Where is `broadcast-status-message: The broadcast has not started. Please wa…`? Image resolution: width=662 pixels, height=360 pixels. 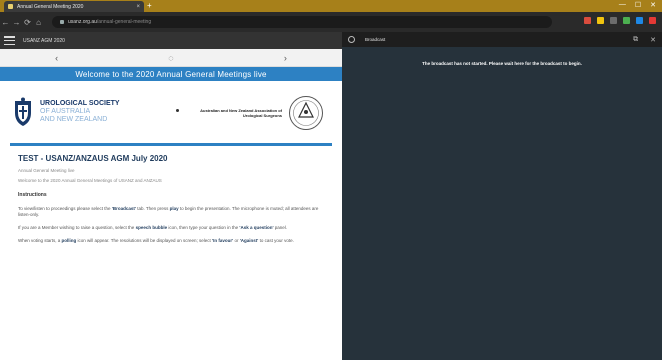
broadcast-status-message: The broadcast has not started. Please wa… is located at coordinates (502, 63).